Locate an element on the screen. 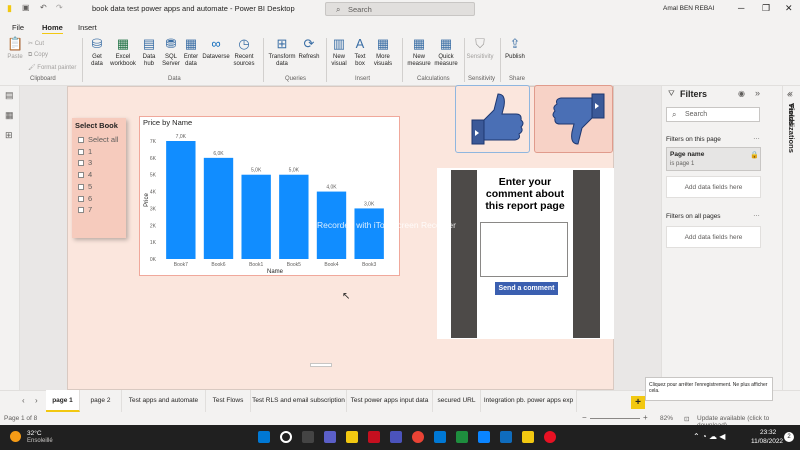  save-icon: ▣ is located at coordinates (26, 7).